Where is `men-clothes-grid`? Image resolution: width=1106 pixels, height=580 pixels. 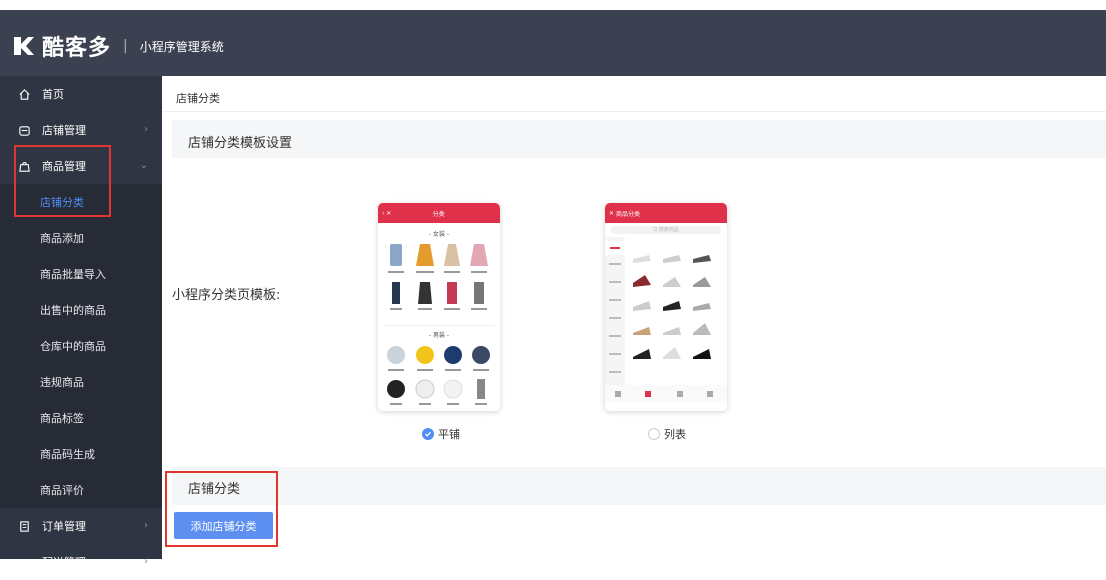 men-clothes-grid is located at coordinates (438, 375).